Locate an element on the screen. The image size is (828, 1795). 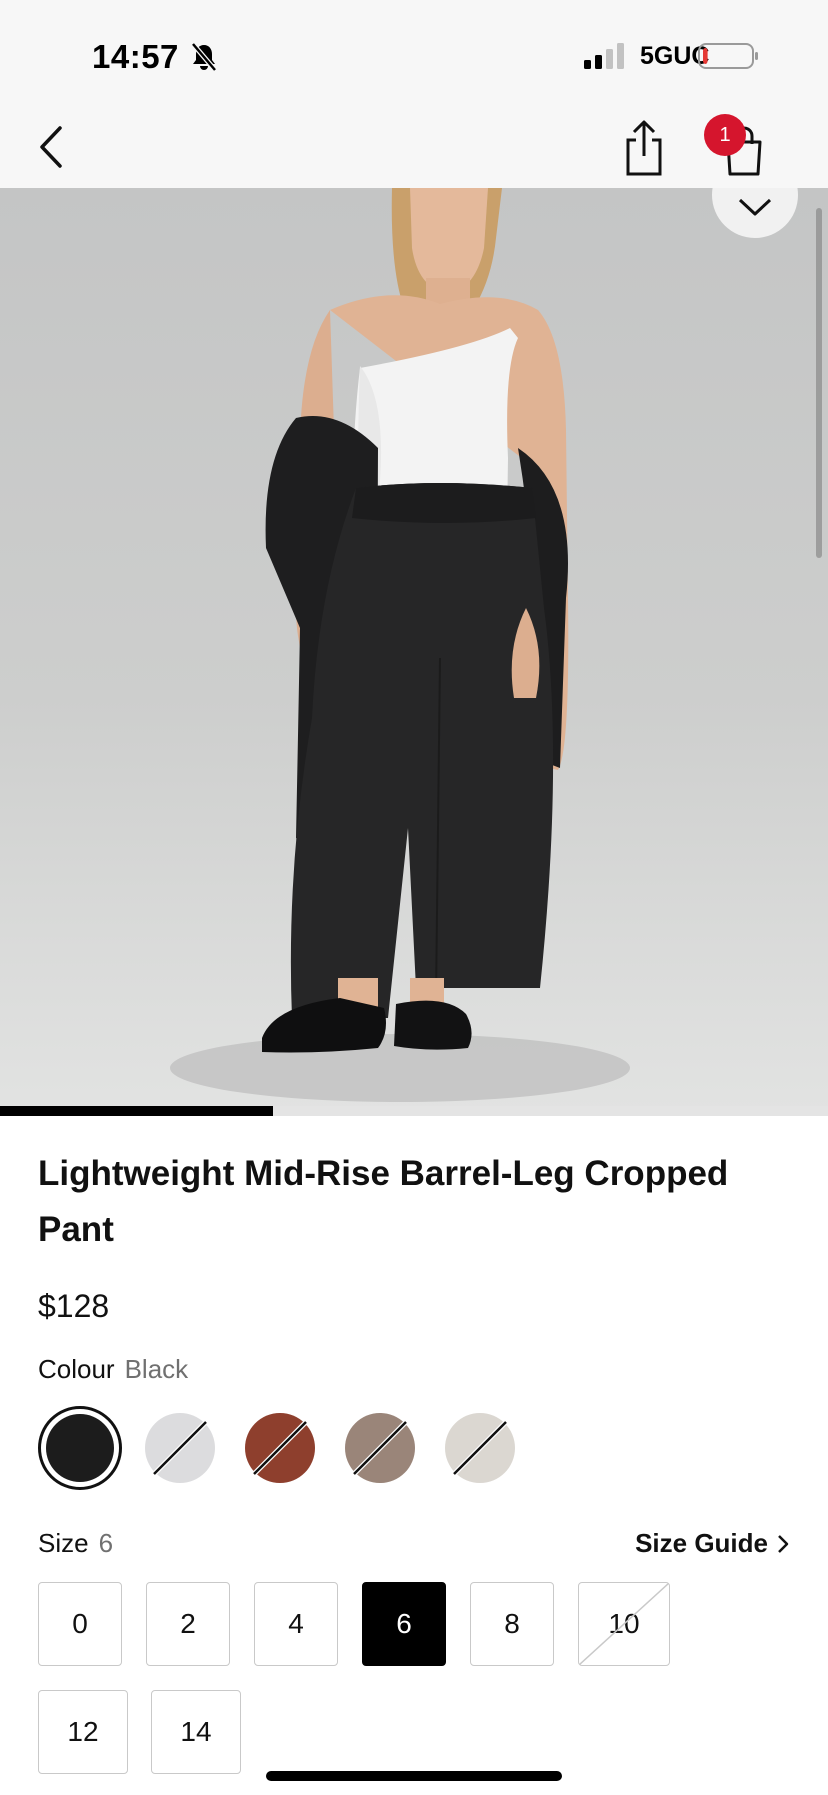
size-option-12: 12 is located at coordinates (83, 1732).